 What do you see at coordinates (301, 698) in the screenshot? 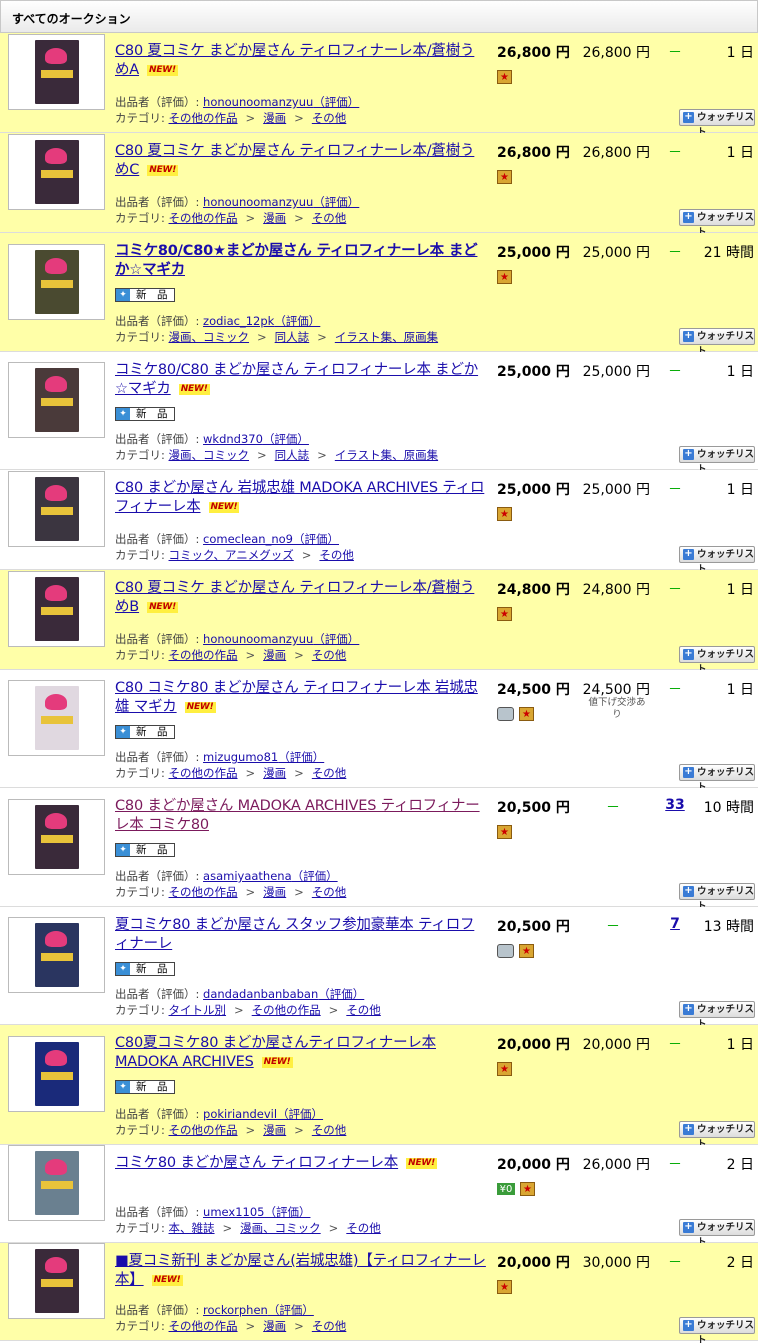
I see `item-title-link: C80 コミケ80 まどか屋さん ティロフィナーレ本 岩城忠雄 マギカ NEW!` at bounding box center [301, 698].